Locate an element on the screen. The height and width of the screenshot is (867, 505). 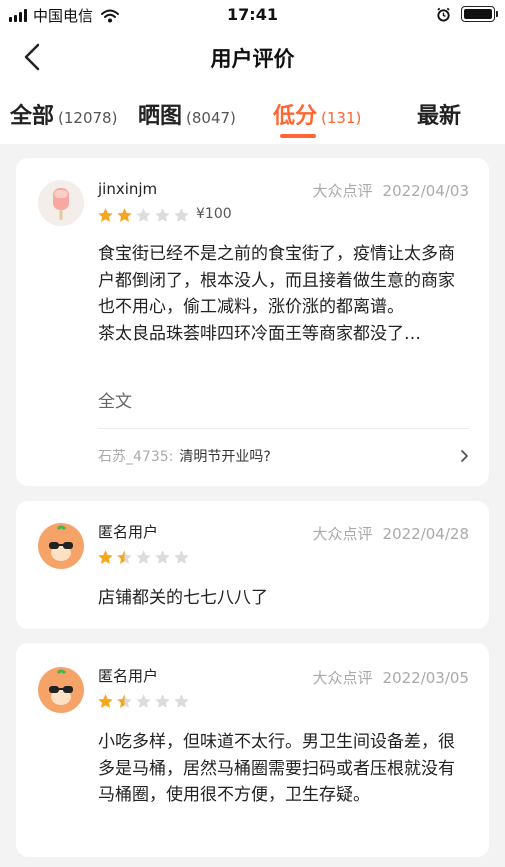
status-time: 17:41 is located at coordinates (252, 14).